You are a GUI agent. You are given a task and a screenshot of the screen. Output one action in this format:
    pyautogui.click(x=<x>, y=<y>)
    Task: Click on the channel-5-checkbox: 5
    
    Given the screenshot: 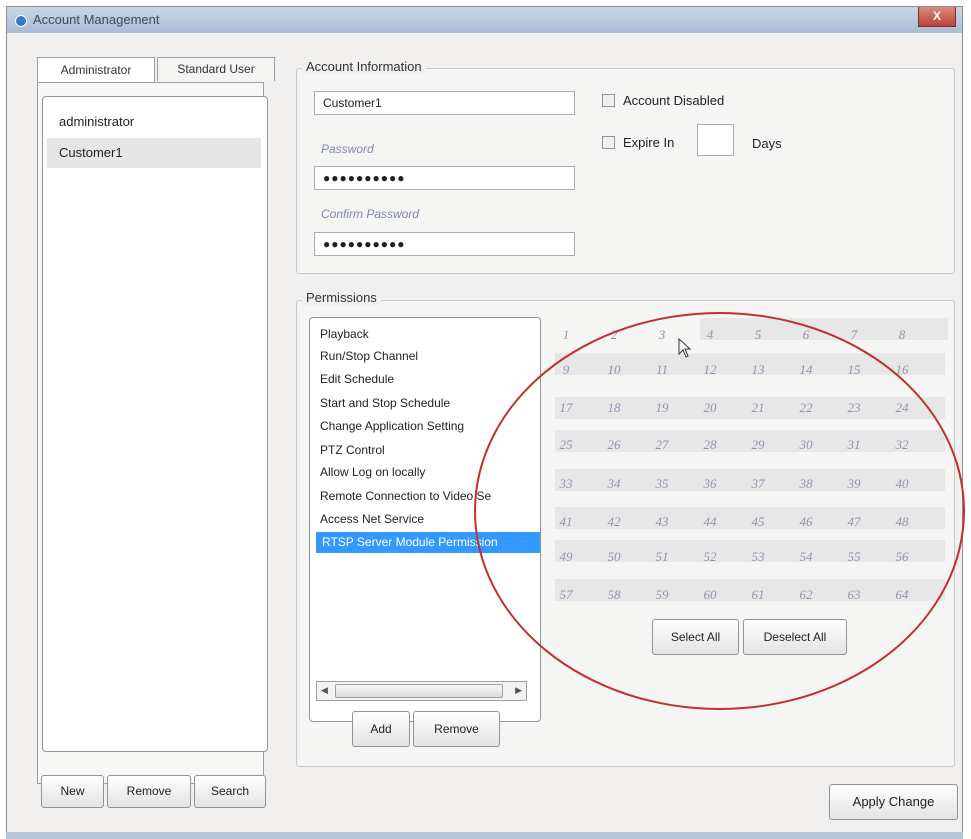 What is the action you would take?
    pyautogui.click(x=758, y=335)
    